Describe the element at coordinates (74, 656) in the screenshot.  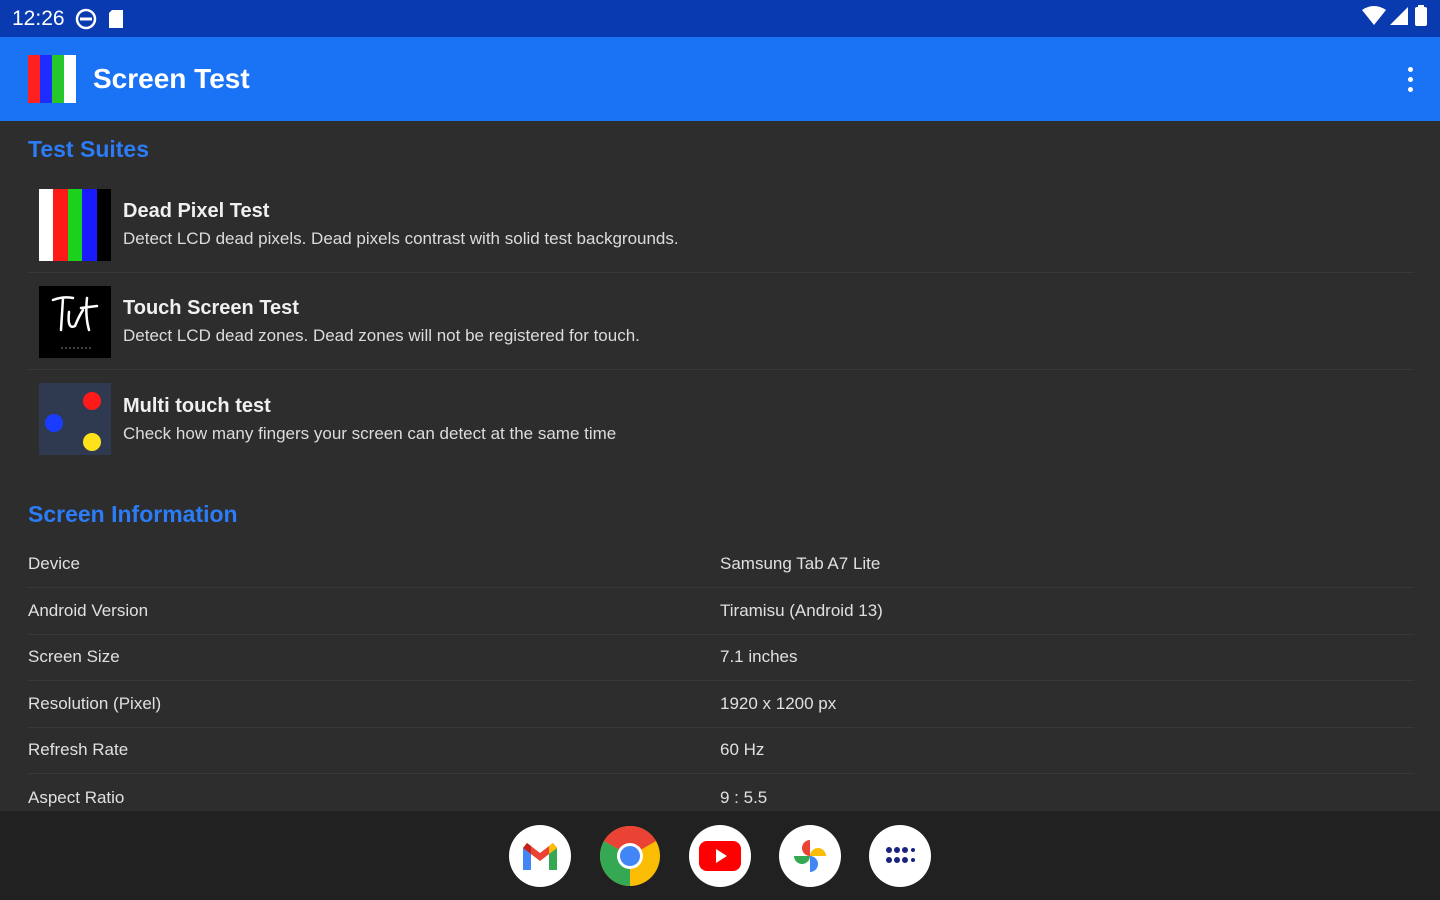
I see `info-label: Screen Size` at that location.